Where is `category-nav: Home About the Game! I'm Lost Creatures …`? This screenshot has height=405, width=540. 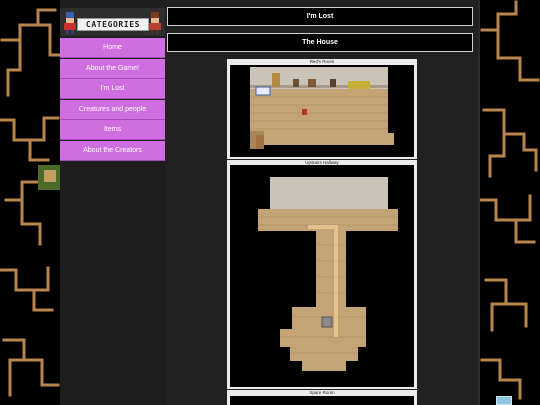
category-nav: Home About the Game! I'm Lost Creatures … is located at coordinates (112, 100).